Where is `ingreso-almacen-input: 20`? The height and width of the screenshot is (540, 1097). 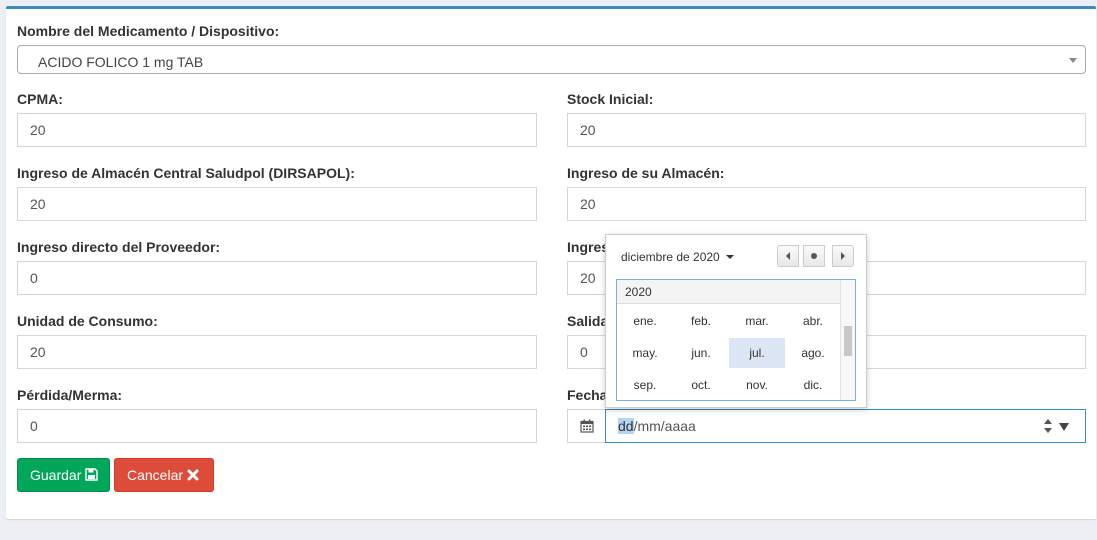
ingreso-almacen-input: 20 is located at coordinates (826, 204).